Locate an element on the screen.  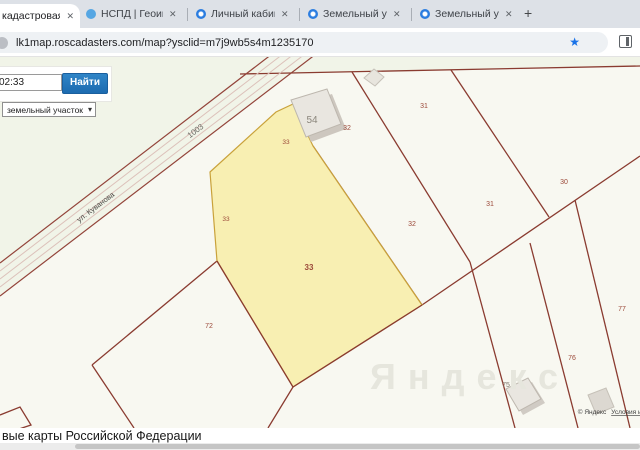
new-tab-button: + is located at coordinates (528, 13).